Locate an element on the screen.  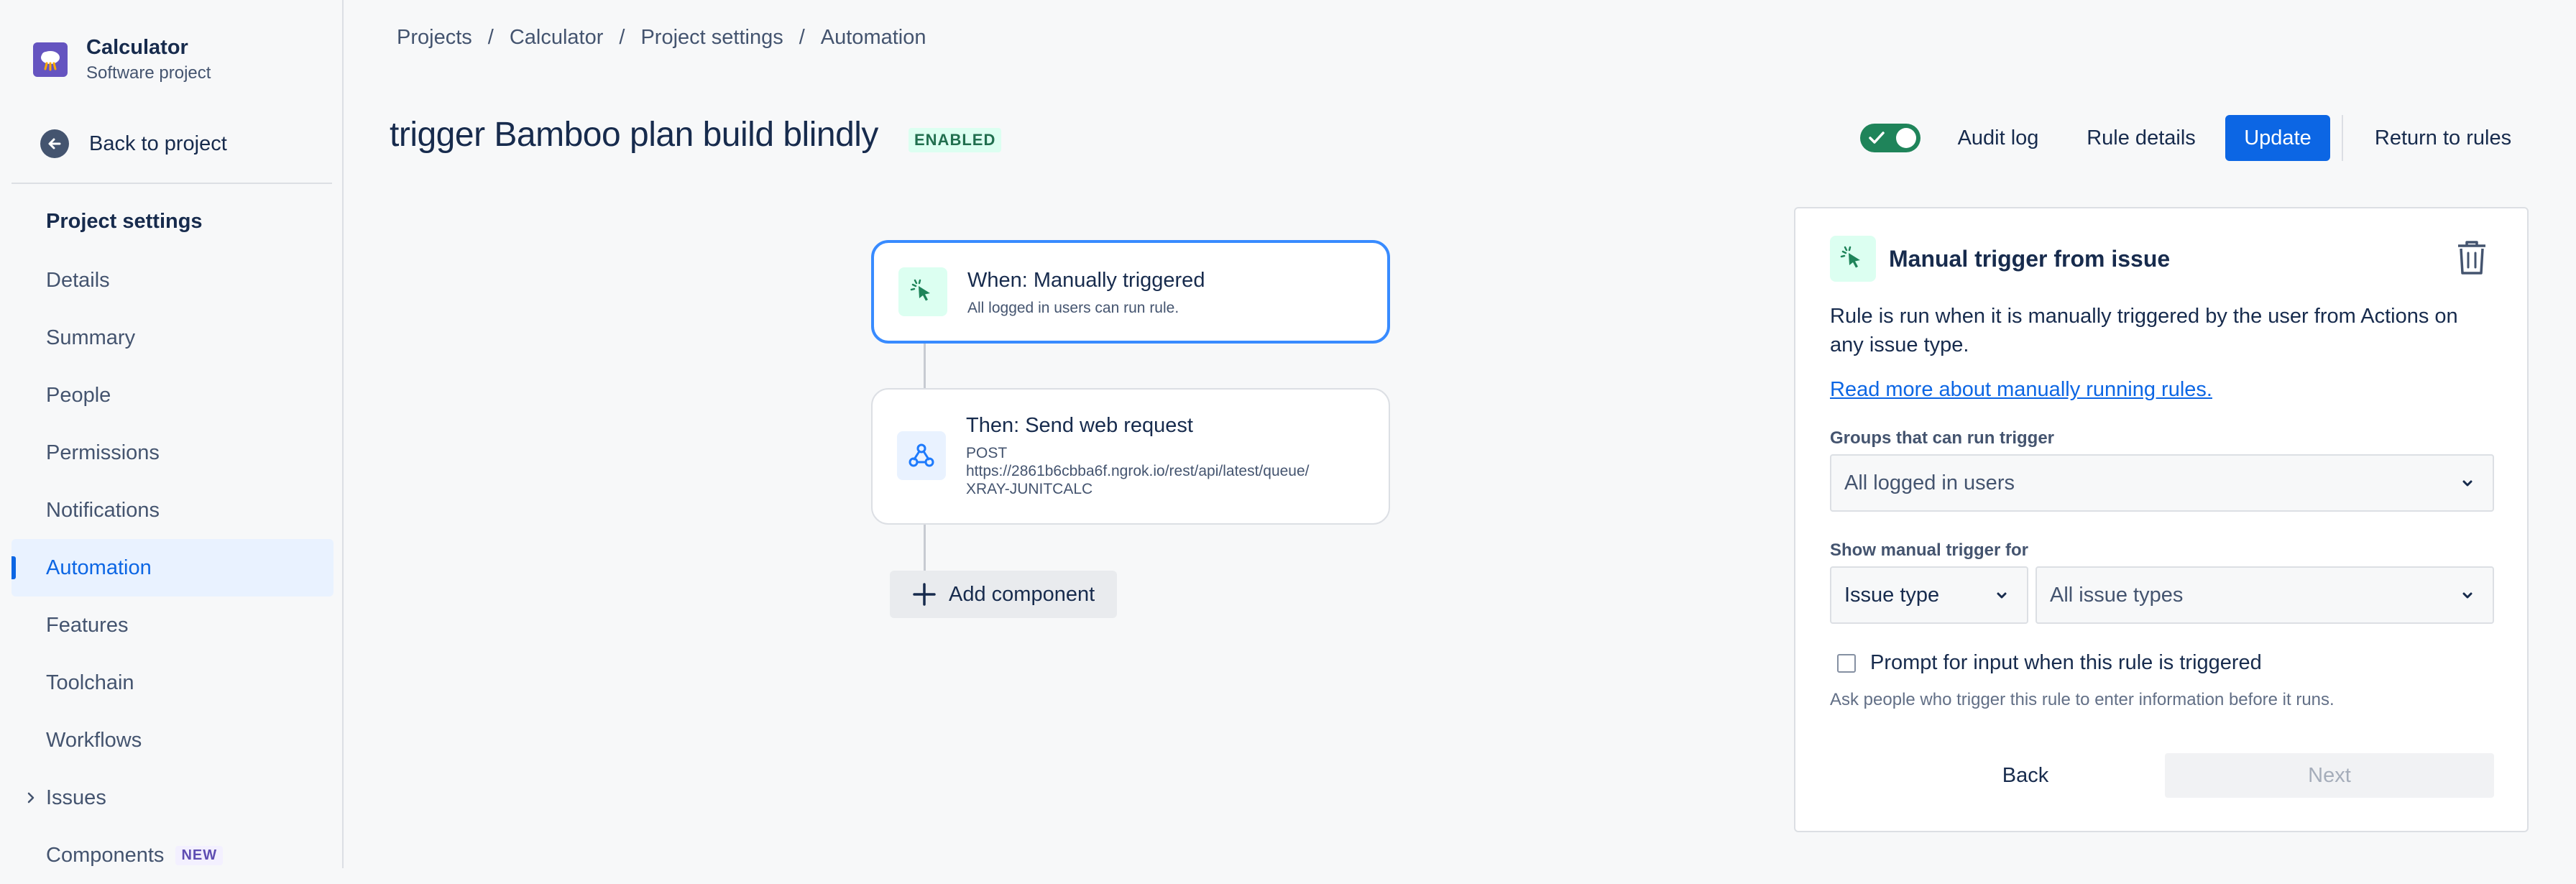
sidebar-item-features: Features is located at coordinates (173, 625).